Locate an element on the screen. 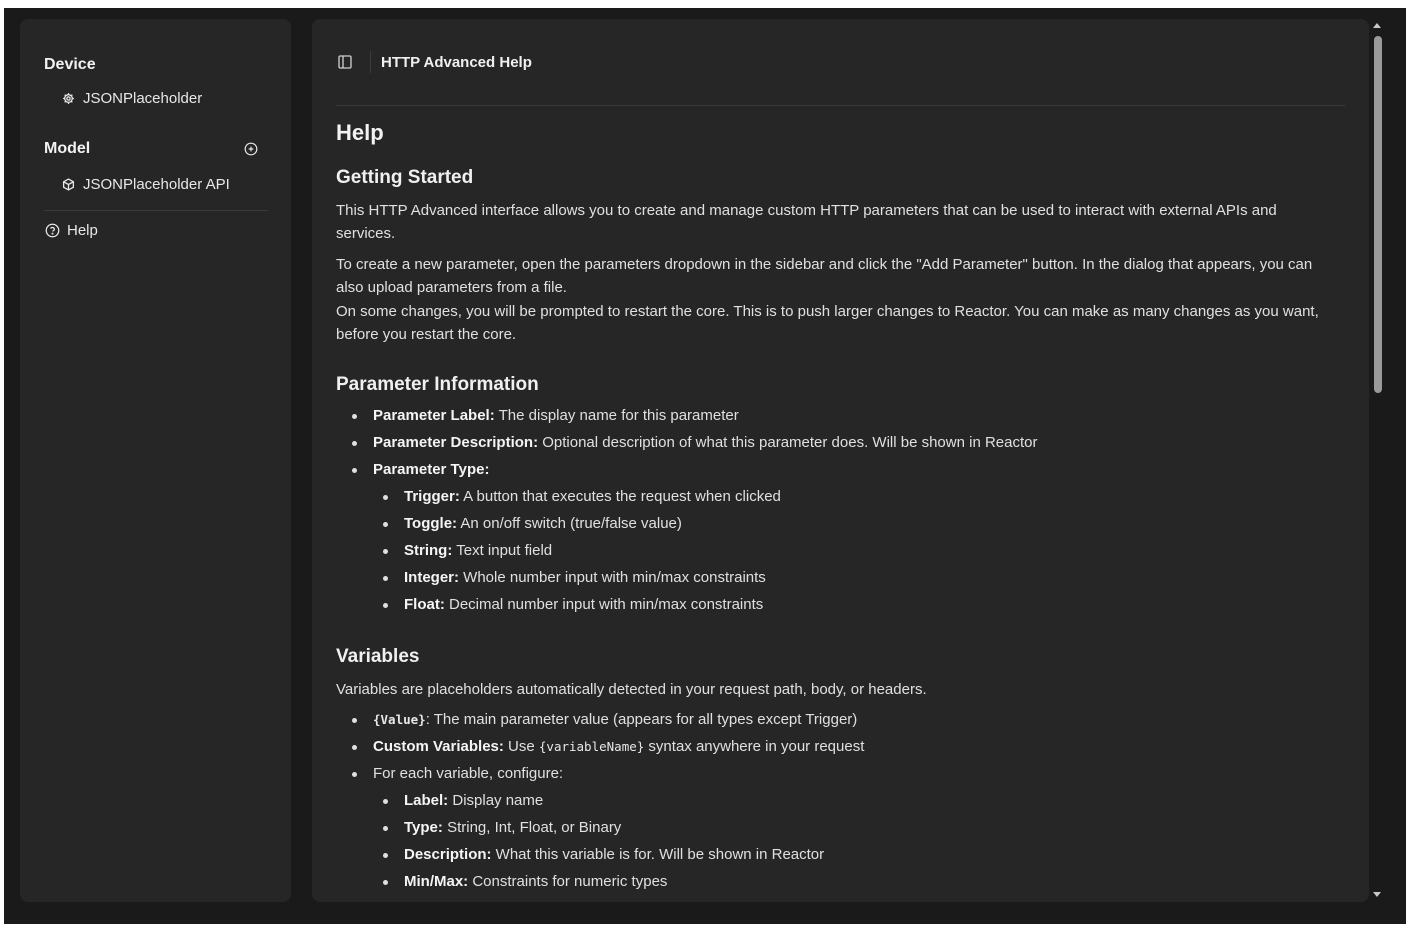 The image size is (1410, 927). device-title: Device is located at coordinates (70, 64).